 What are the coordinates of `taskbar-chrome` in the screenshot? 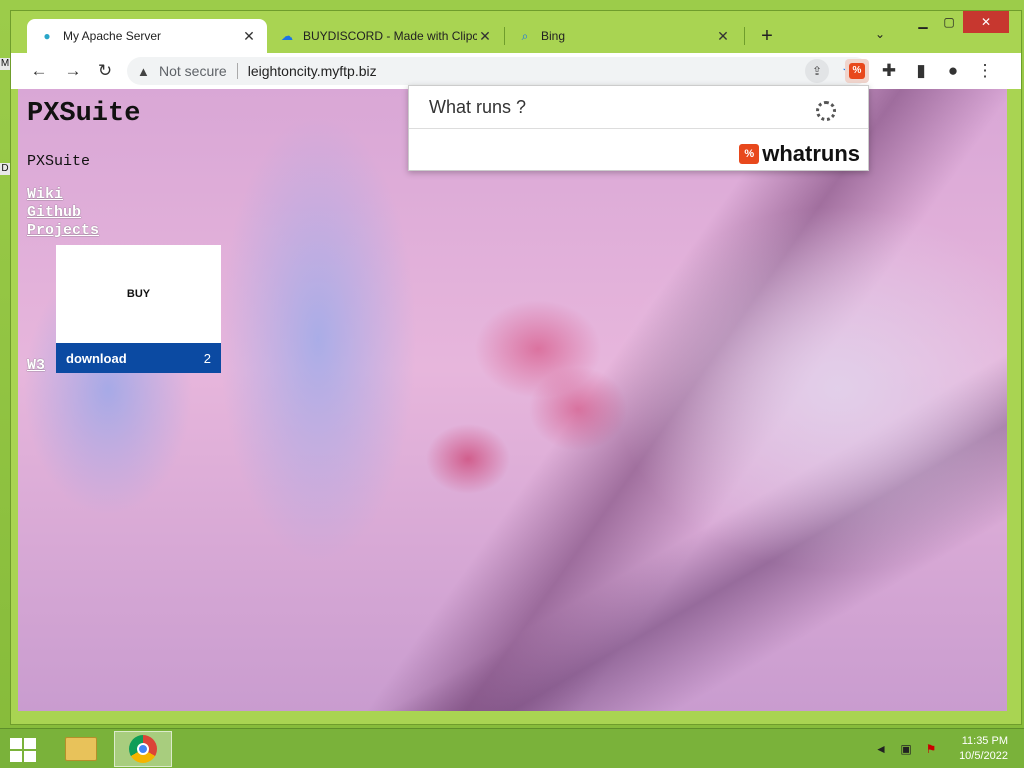 It's located at (143, 749).